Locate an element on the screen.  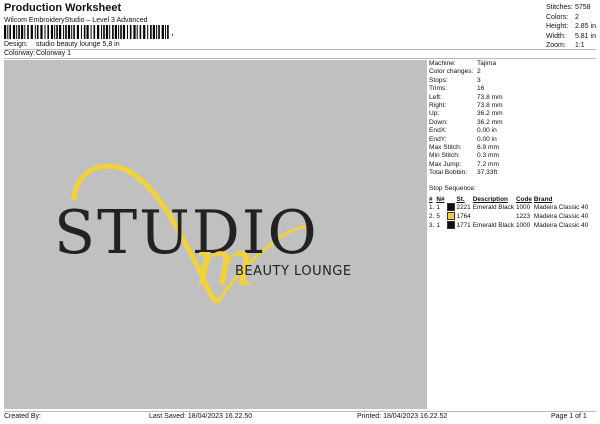
barcode is located at coordinates (86, 32).